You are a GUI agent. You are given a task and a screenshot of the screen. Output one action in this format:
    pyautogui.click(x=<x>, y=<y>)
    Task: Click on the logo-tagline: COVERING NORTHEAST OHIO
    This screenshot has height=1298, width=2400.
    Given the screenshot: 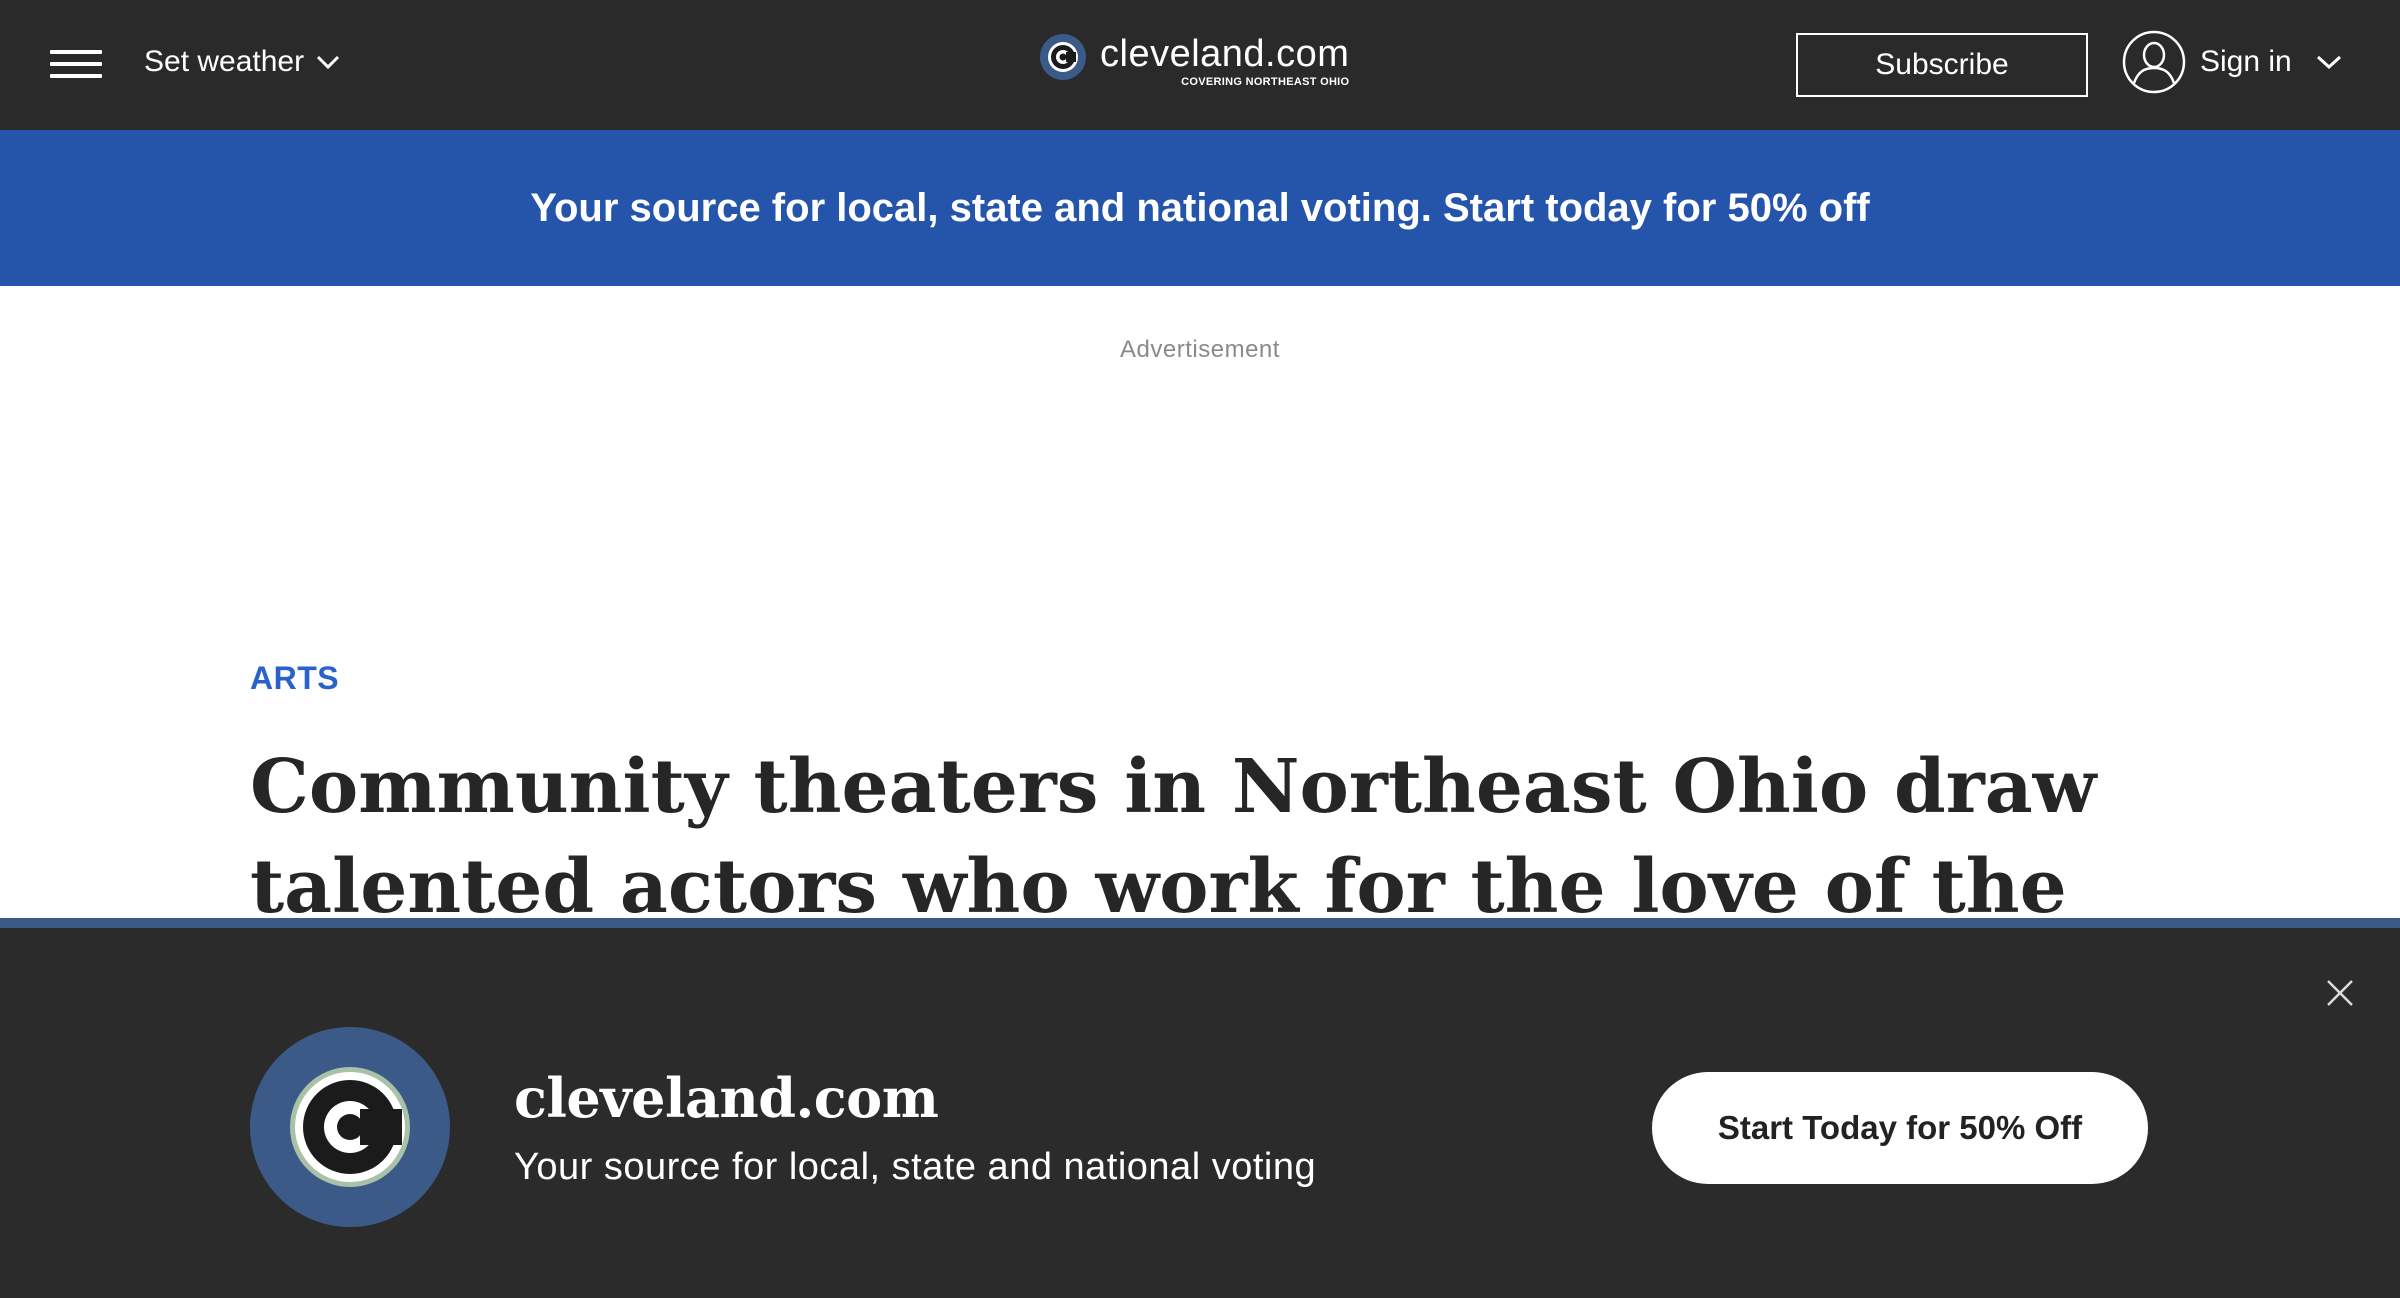 What is the action you would take?
    pyautogui.click(x=1265, y=82)
    